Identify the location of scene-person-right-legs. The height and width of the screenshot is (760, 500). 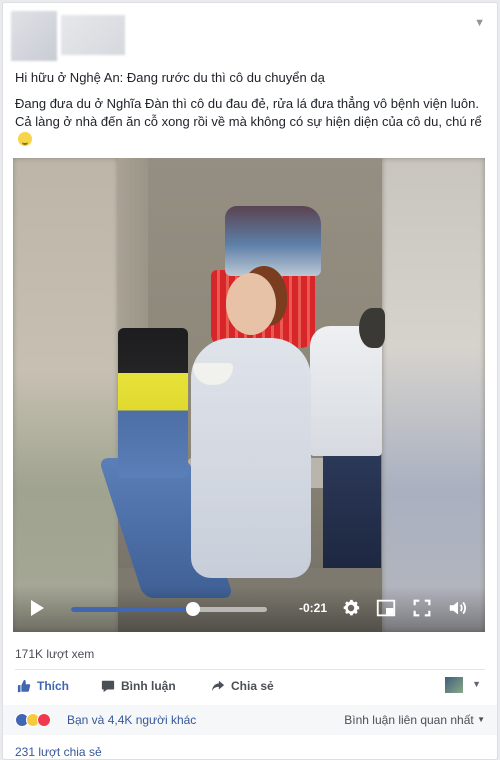
(352, 508).